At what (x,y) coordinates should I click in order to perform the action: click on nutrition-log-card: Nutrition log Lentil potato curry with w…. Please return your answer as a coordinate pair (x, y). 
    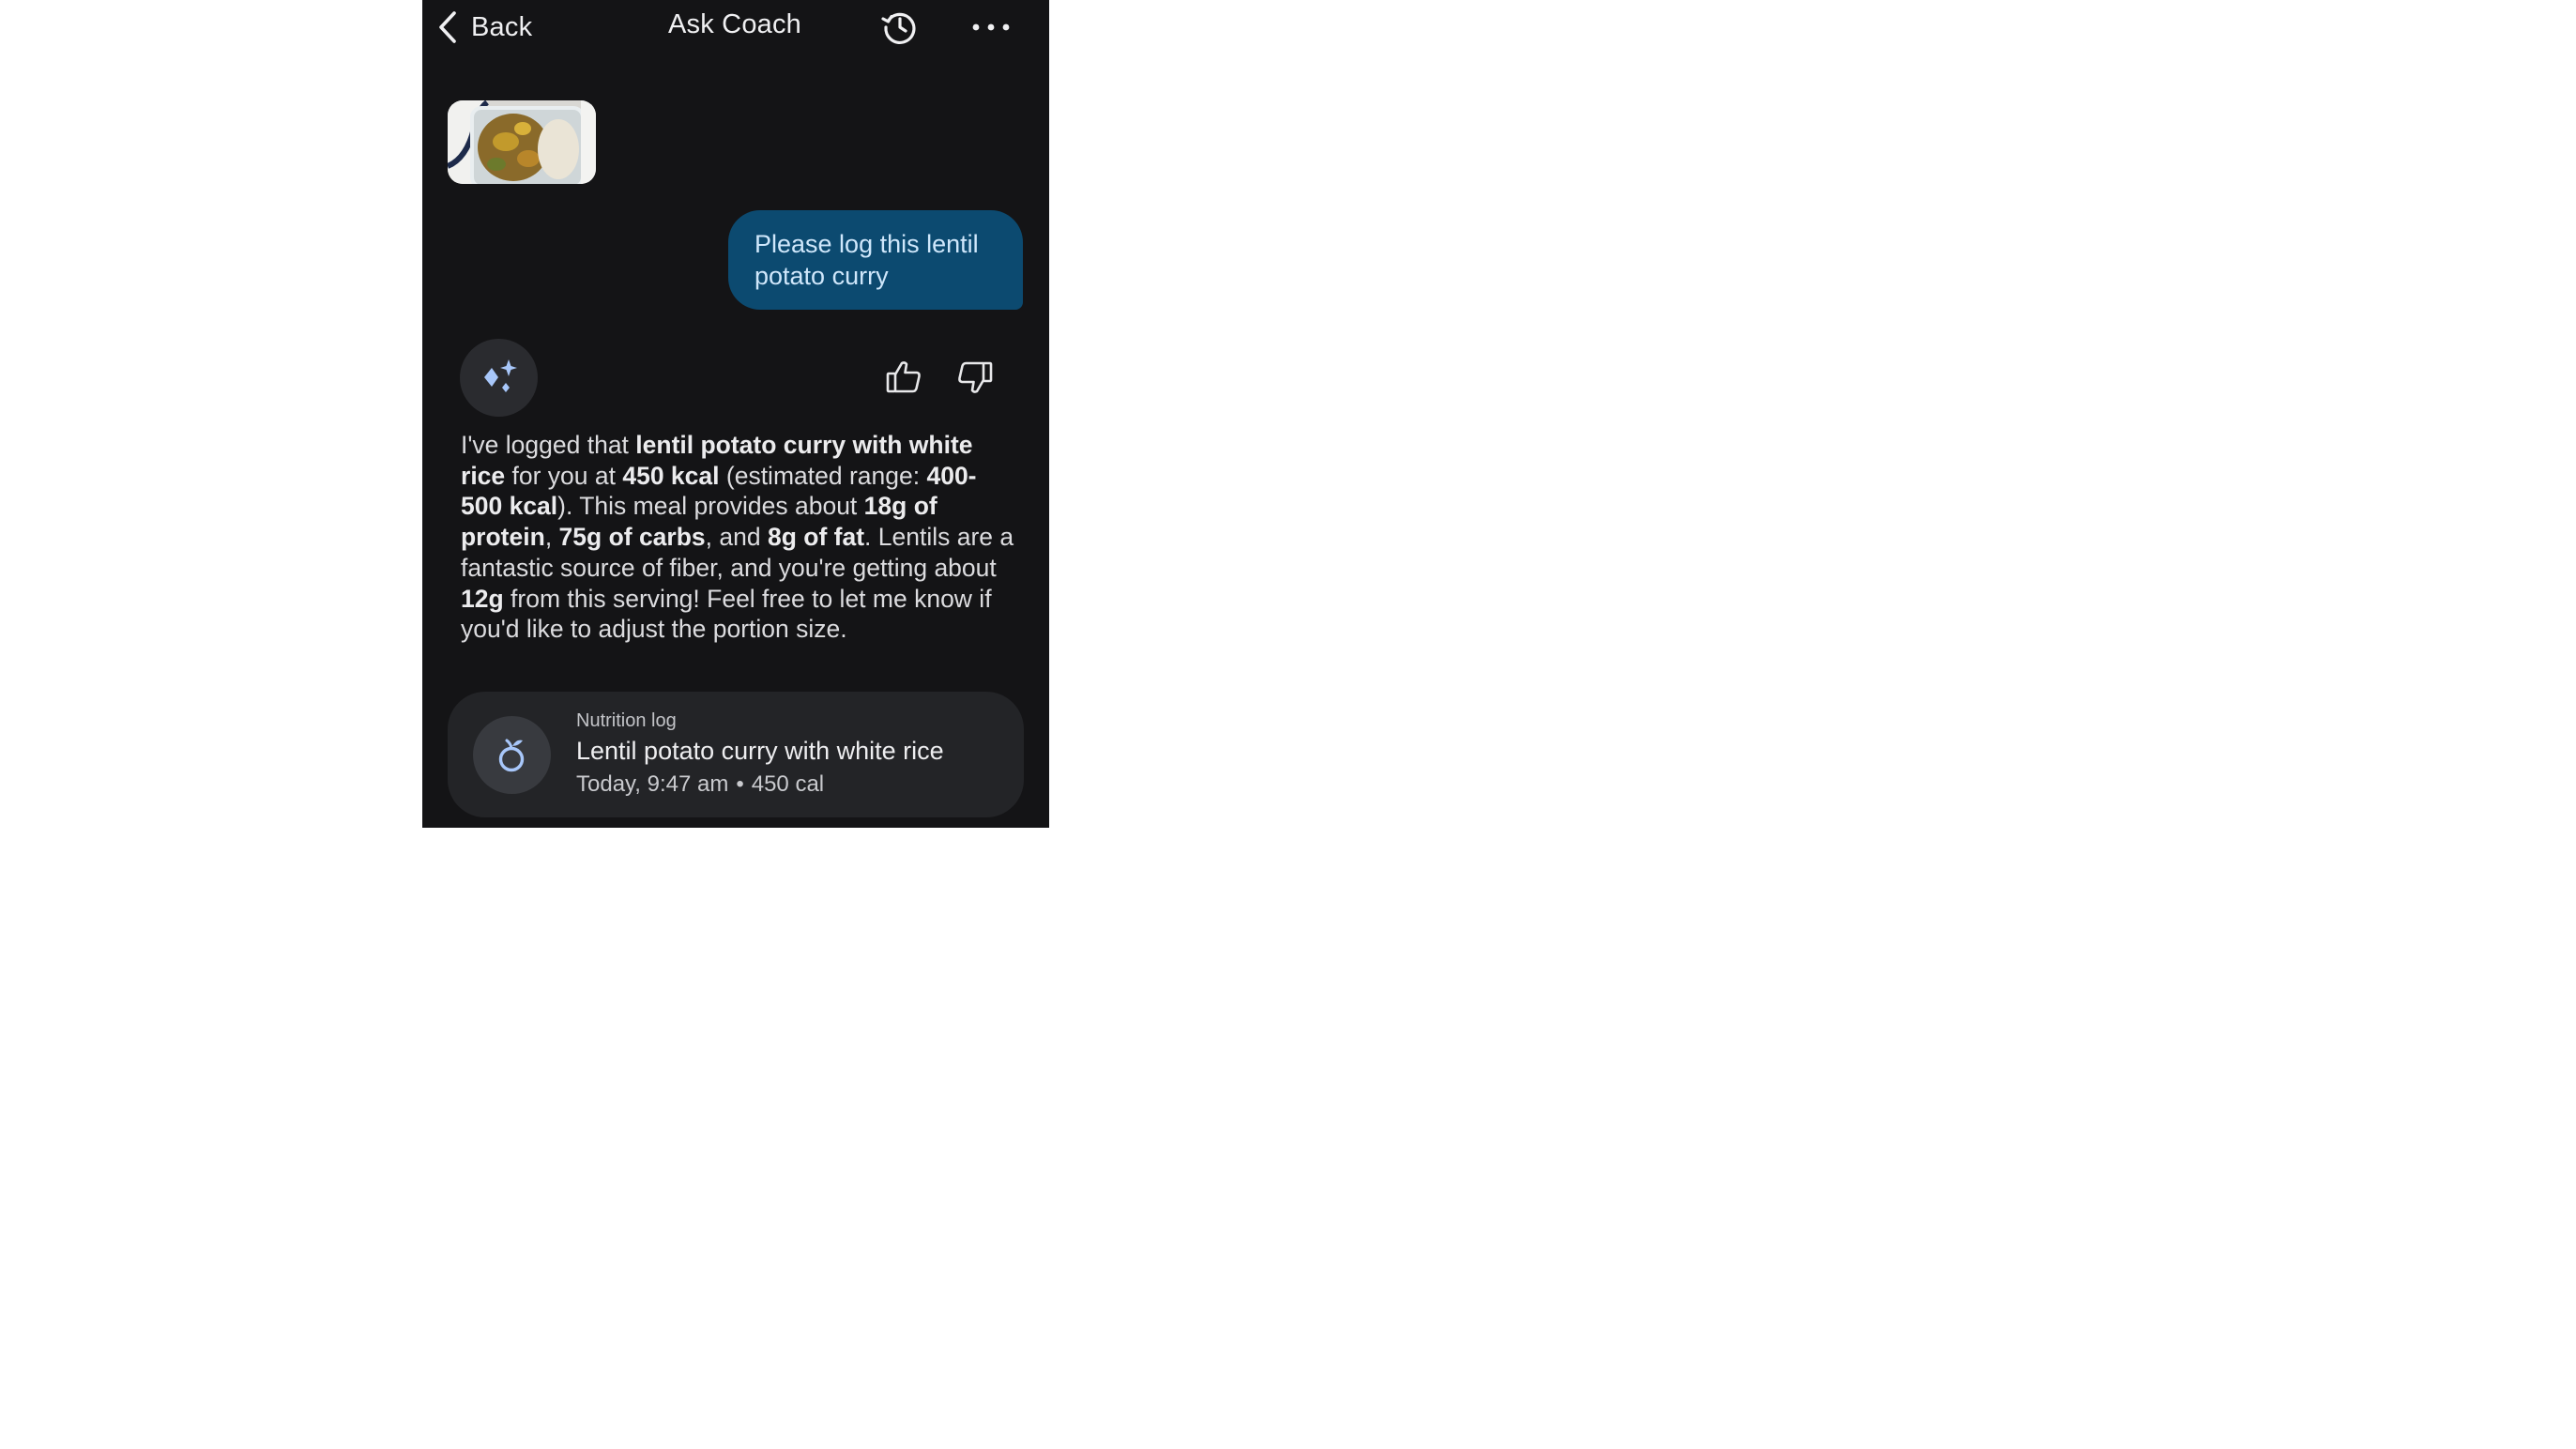
    Looking at the image, I should click on (736, 755).